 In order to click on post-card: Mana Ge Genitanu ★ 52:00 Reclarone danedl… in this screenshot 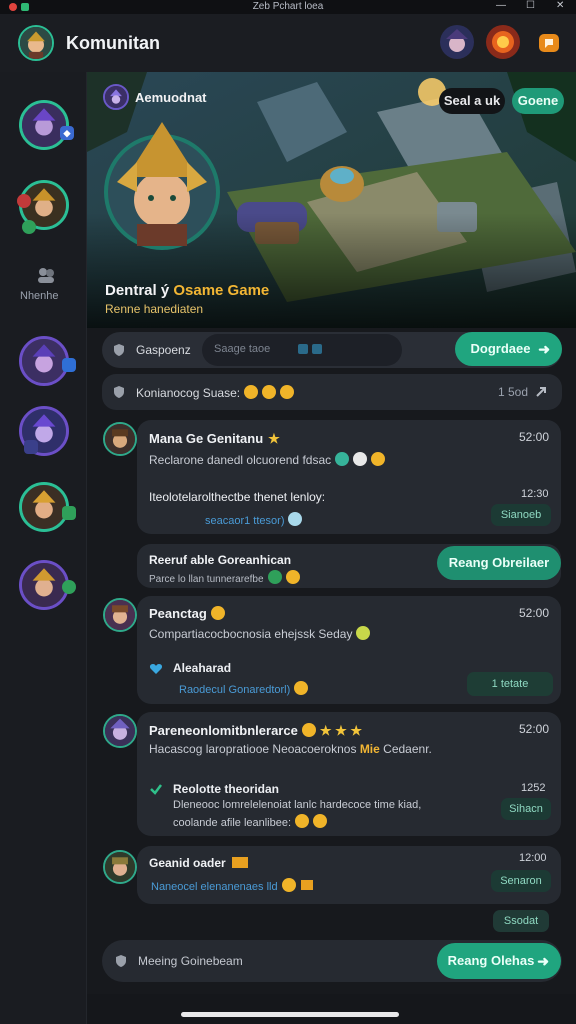, I will do `click(349, 477)`.